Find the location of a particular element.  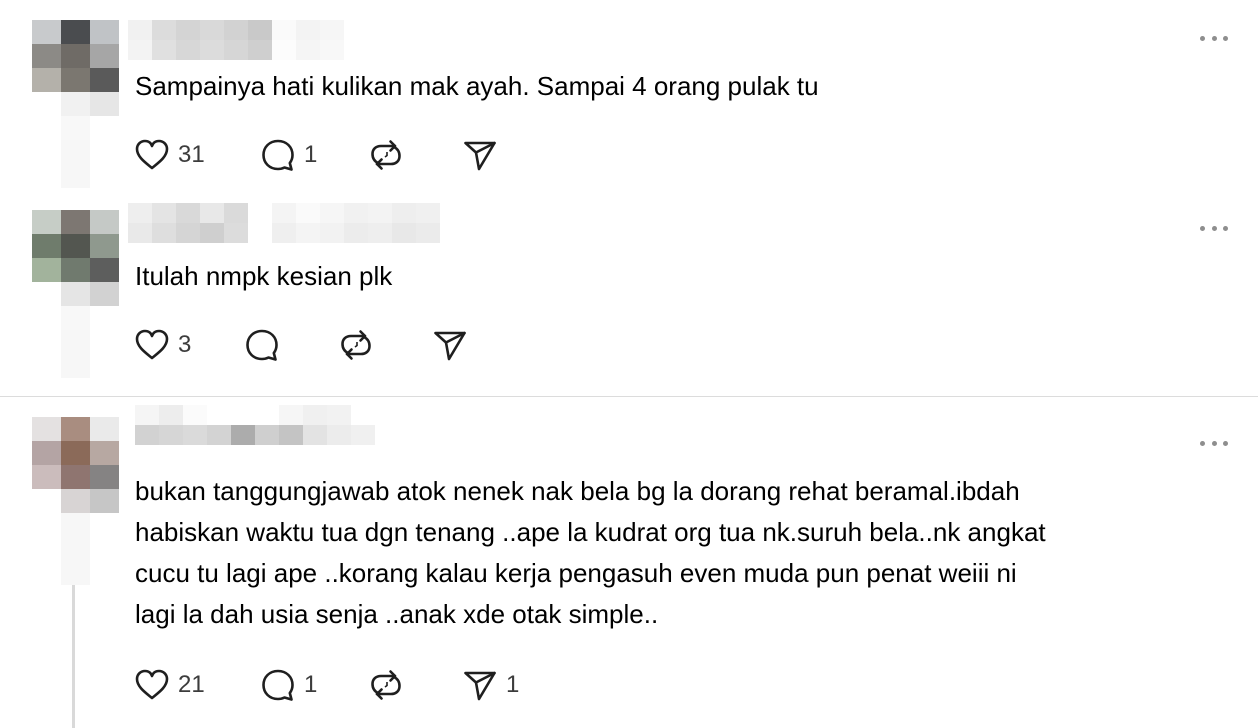

share-count: 1 is located at coordinates (513, 684).